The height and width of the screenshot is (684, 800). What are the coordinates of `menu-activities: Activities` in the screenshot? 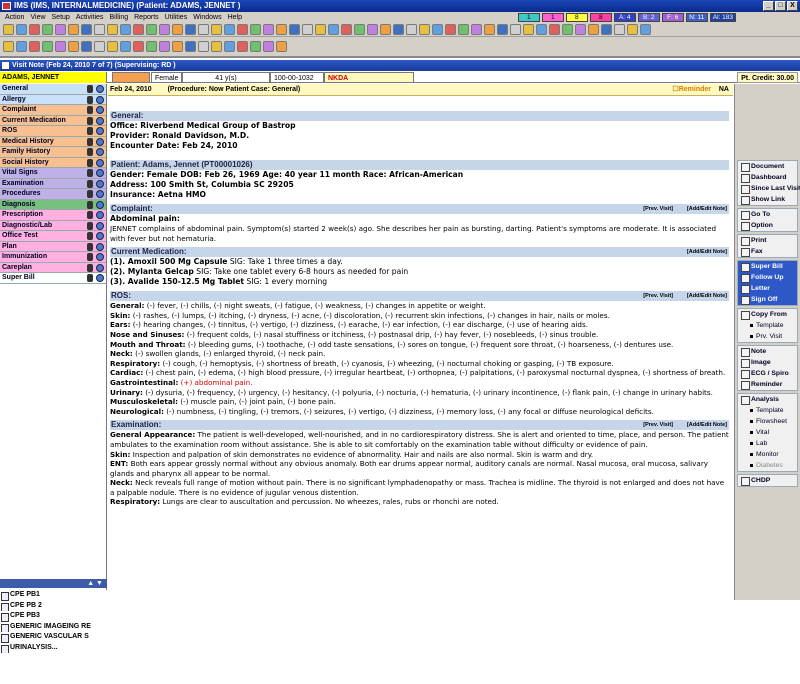 It's located at (90, 17).